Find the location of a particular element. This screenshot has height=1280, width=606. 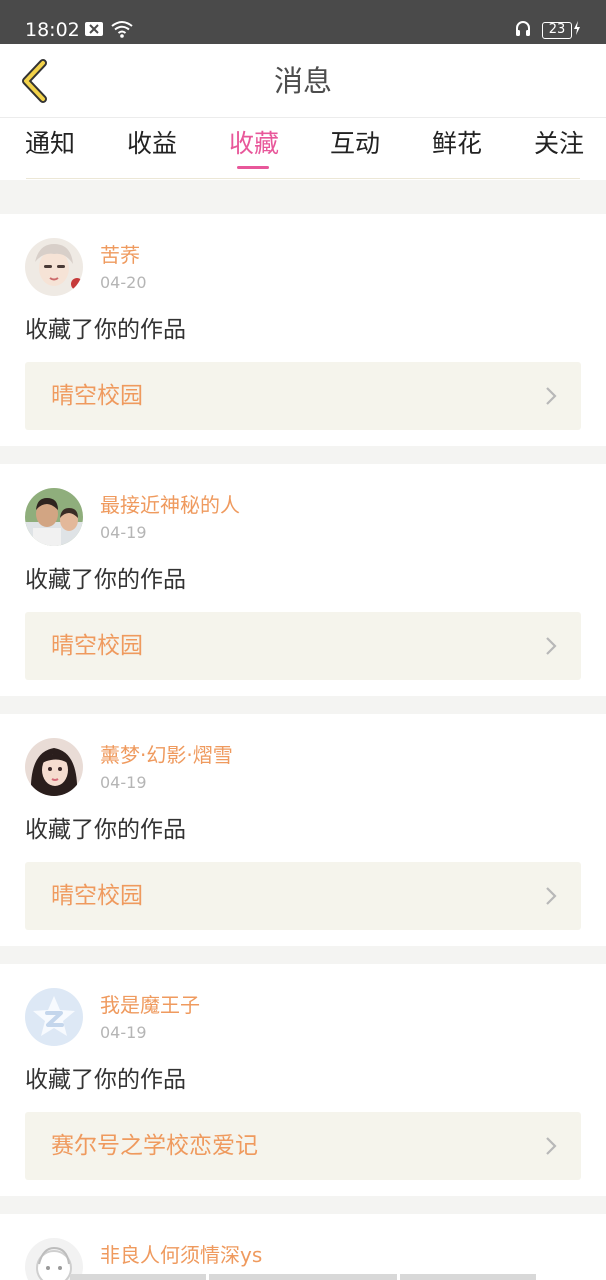

battery-level: 23 is located at coordinates (557, 30).